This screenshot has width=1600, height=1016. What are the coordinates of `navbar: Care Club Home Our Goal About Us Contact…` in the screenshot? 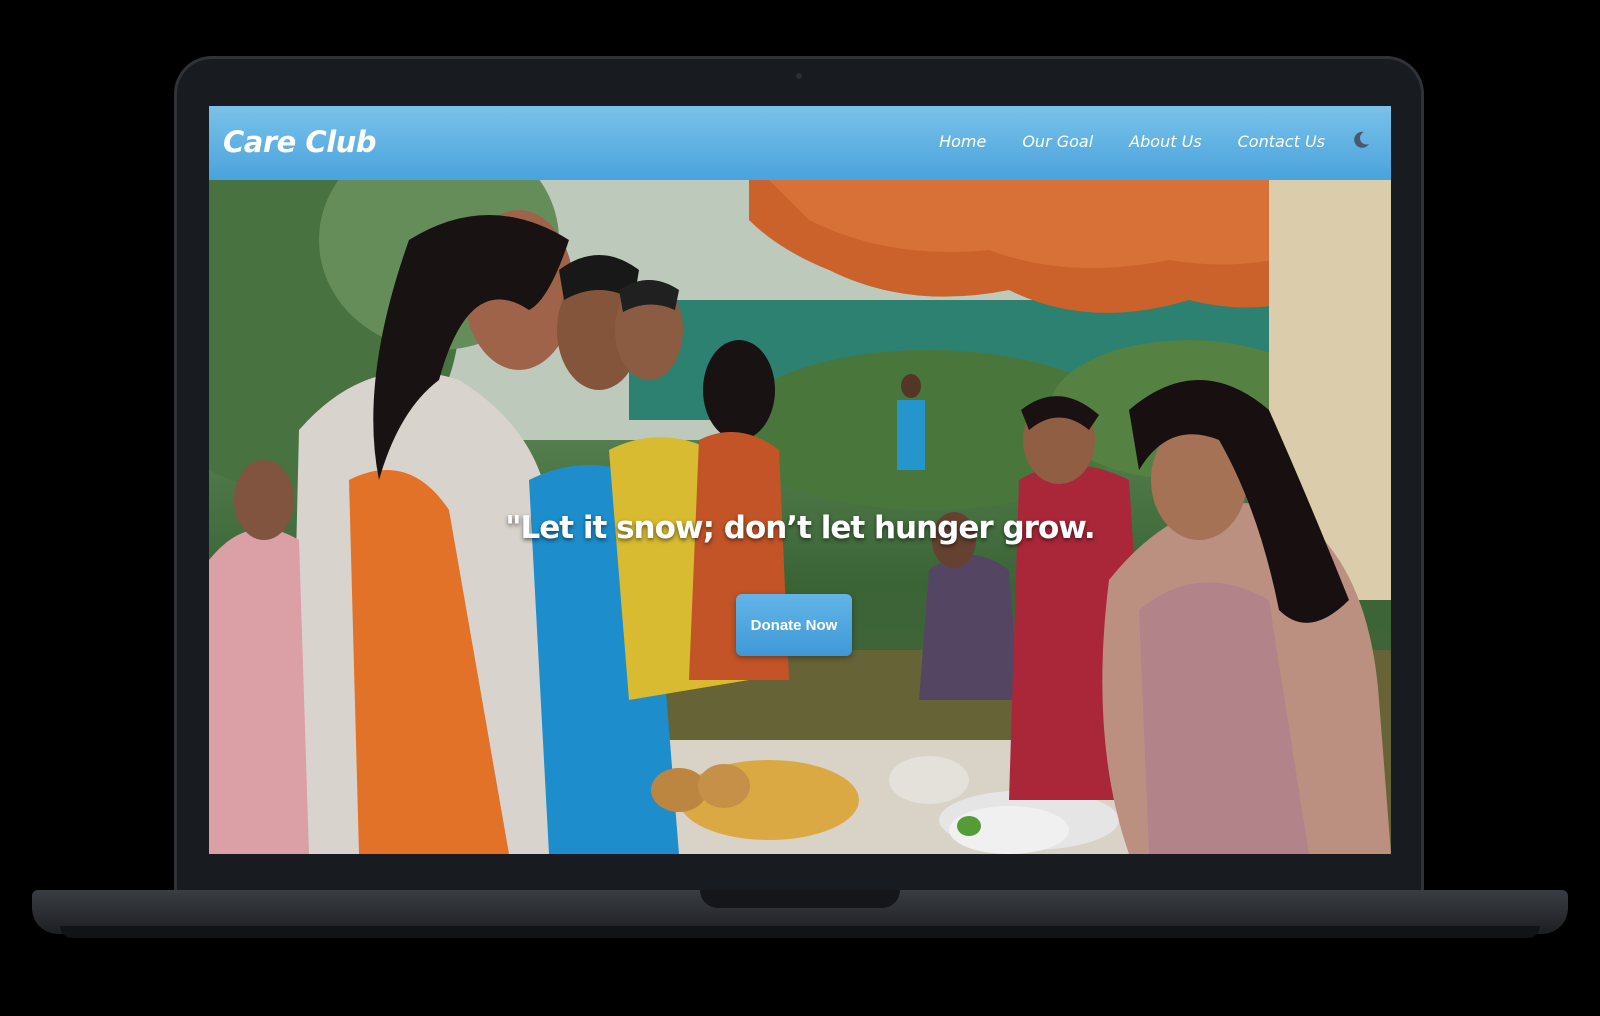 It's located at (800, 143).